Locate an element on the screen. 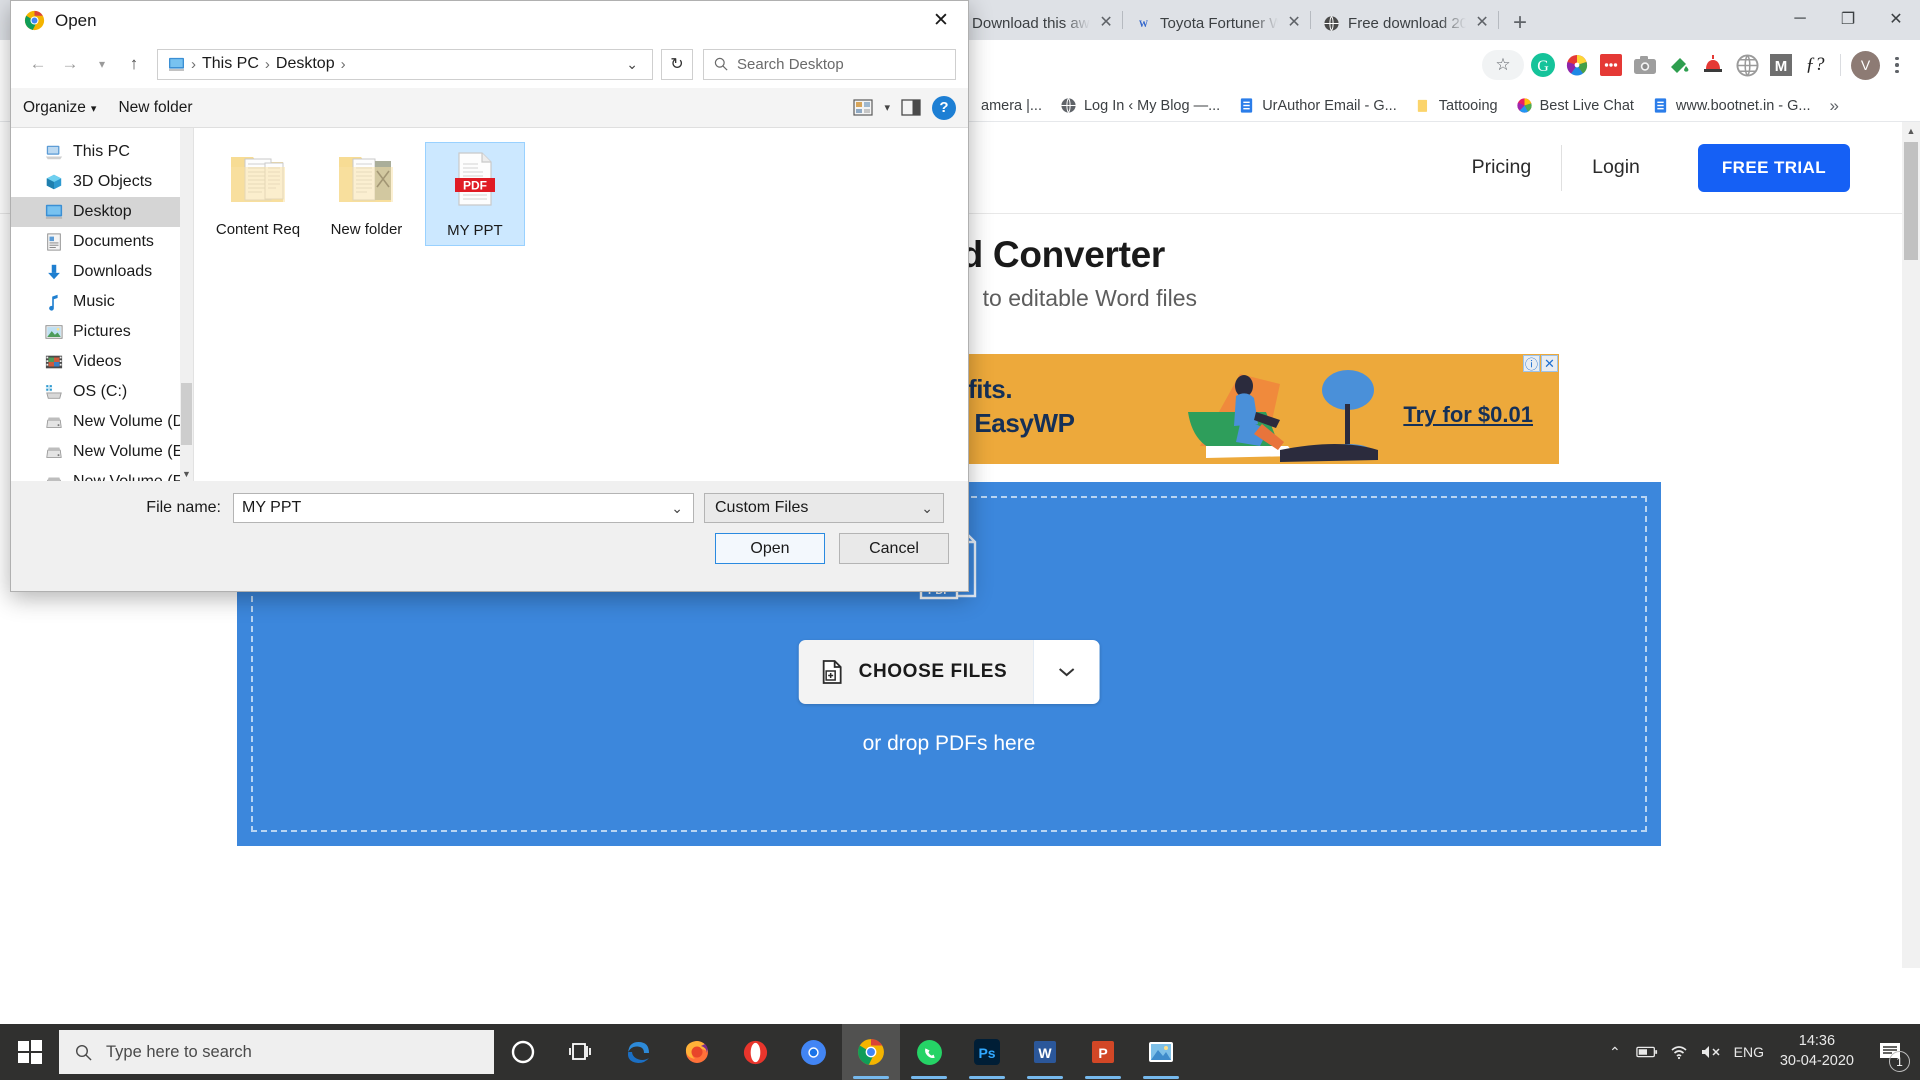 The width and height of the screenshot is (1920, 1080). browser-tab-2: W Toyota Fortuner W ✕ is located at coordinates (1216, 23).